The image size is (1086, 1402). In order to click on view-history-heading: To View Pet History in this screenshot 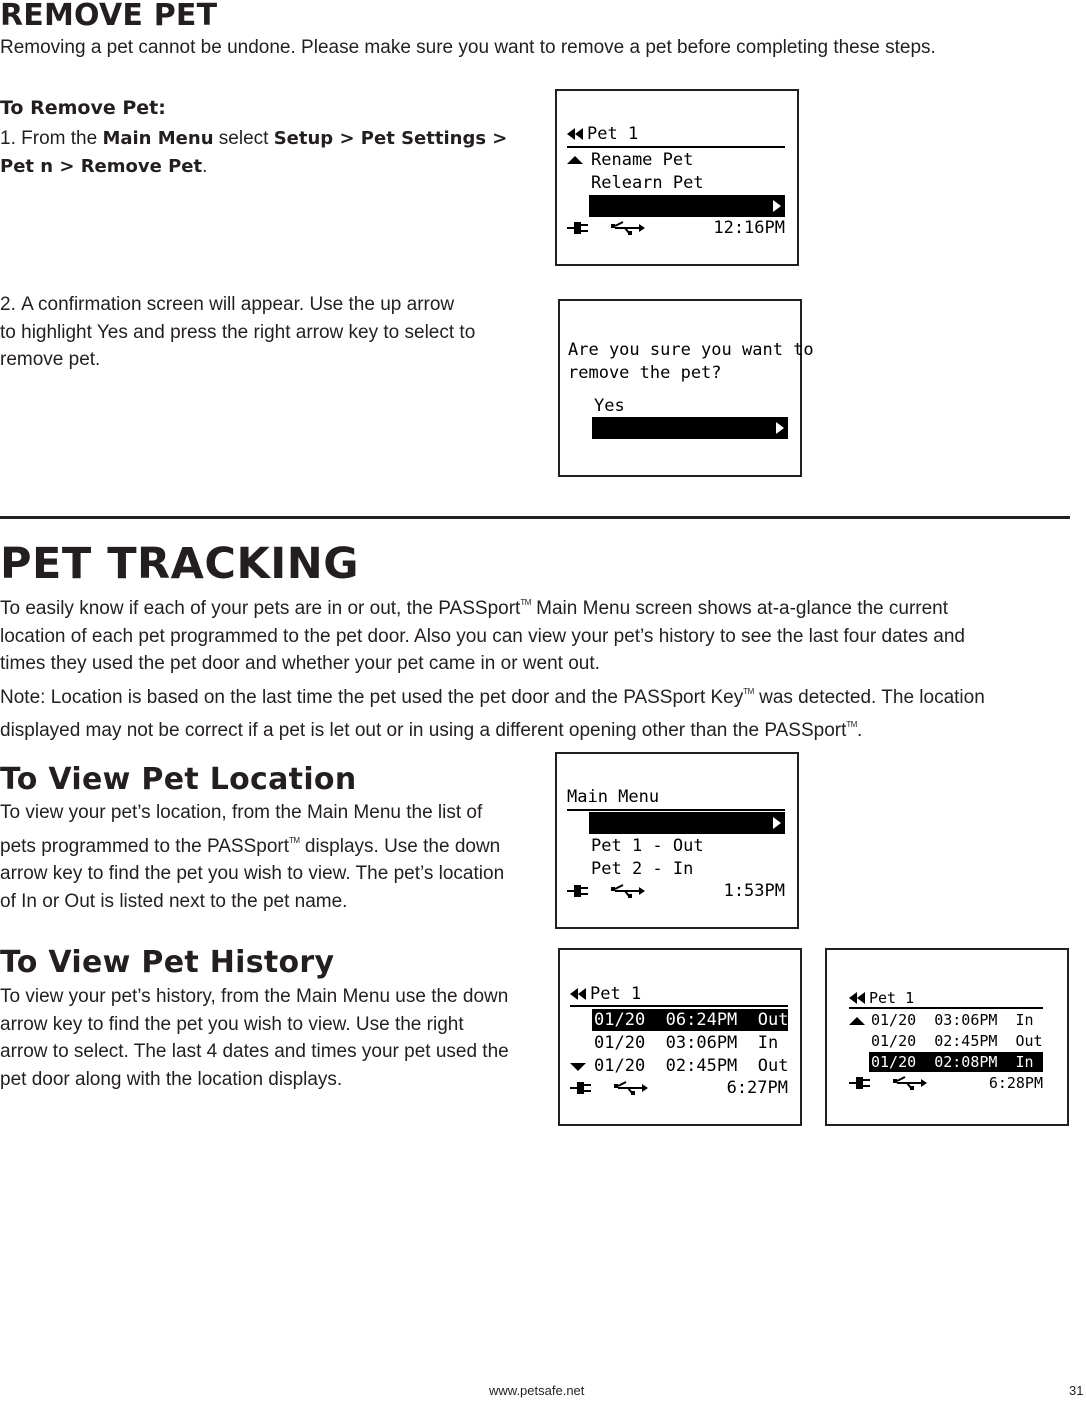, I will do `click(167, 962)`.